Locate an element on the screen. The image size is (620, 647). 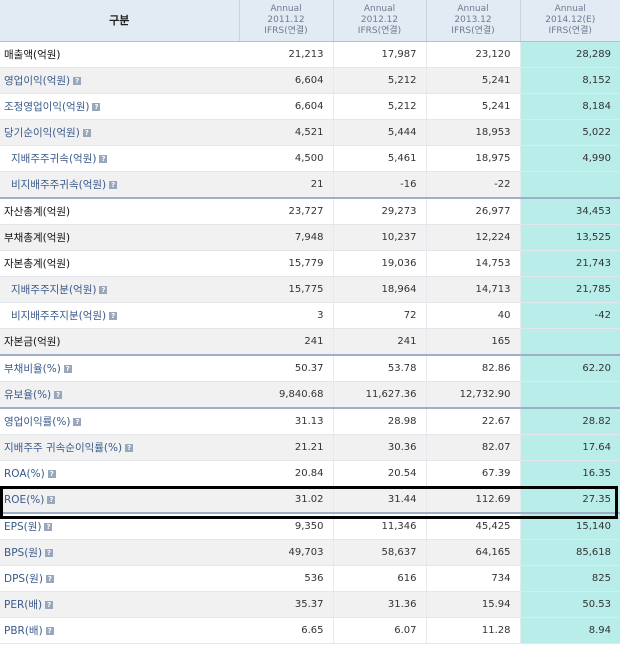
row-label: ROA(%) is located at coordinates (24, 474).